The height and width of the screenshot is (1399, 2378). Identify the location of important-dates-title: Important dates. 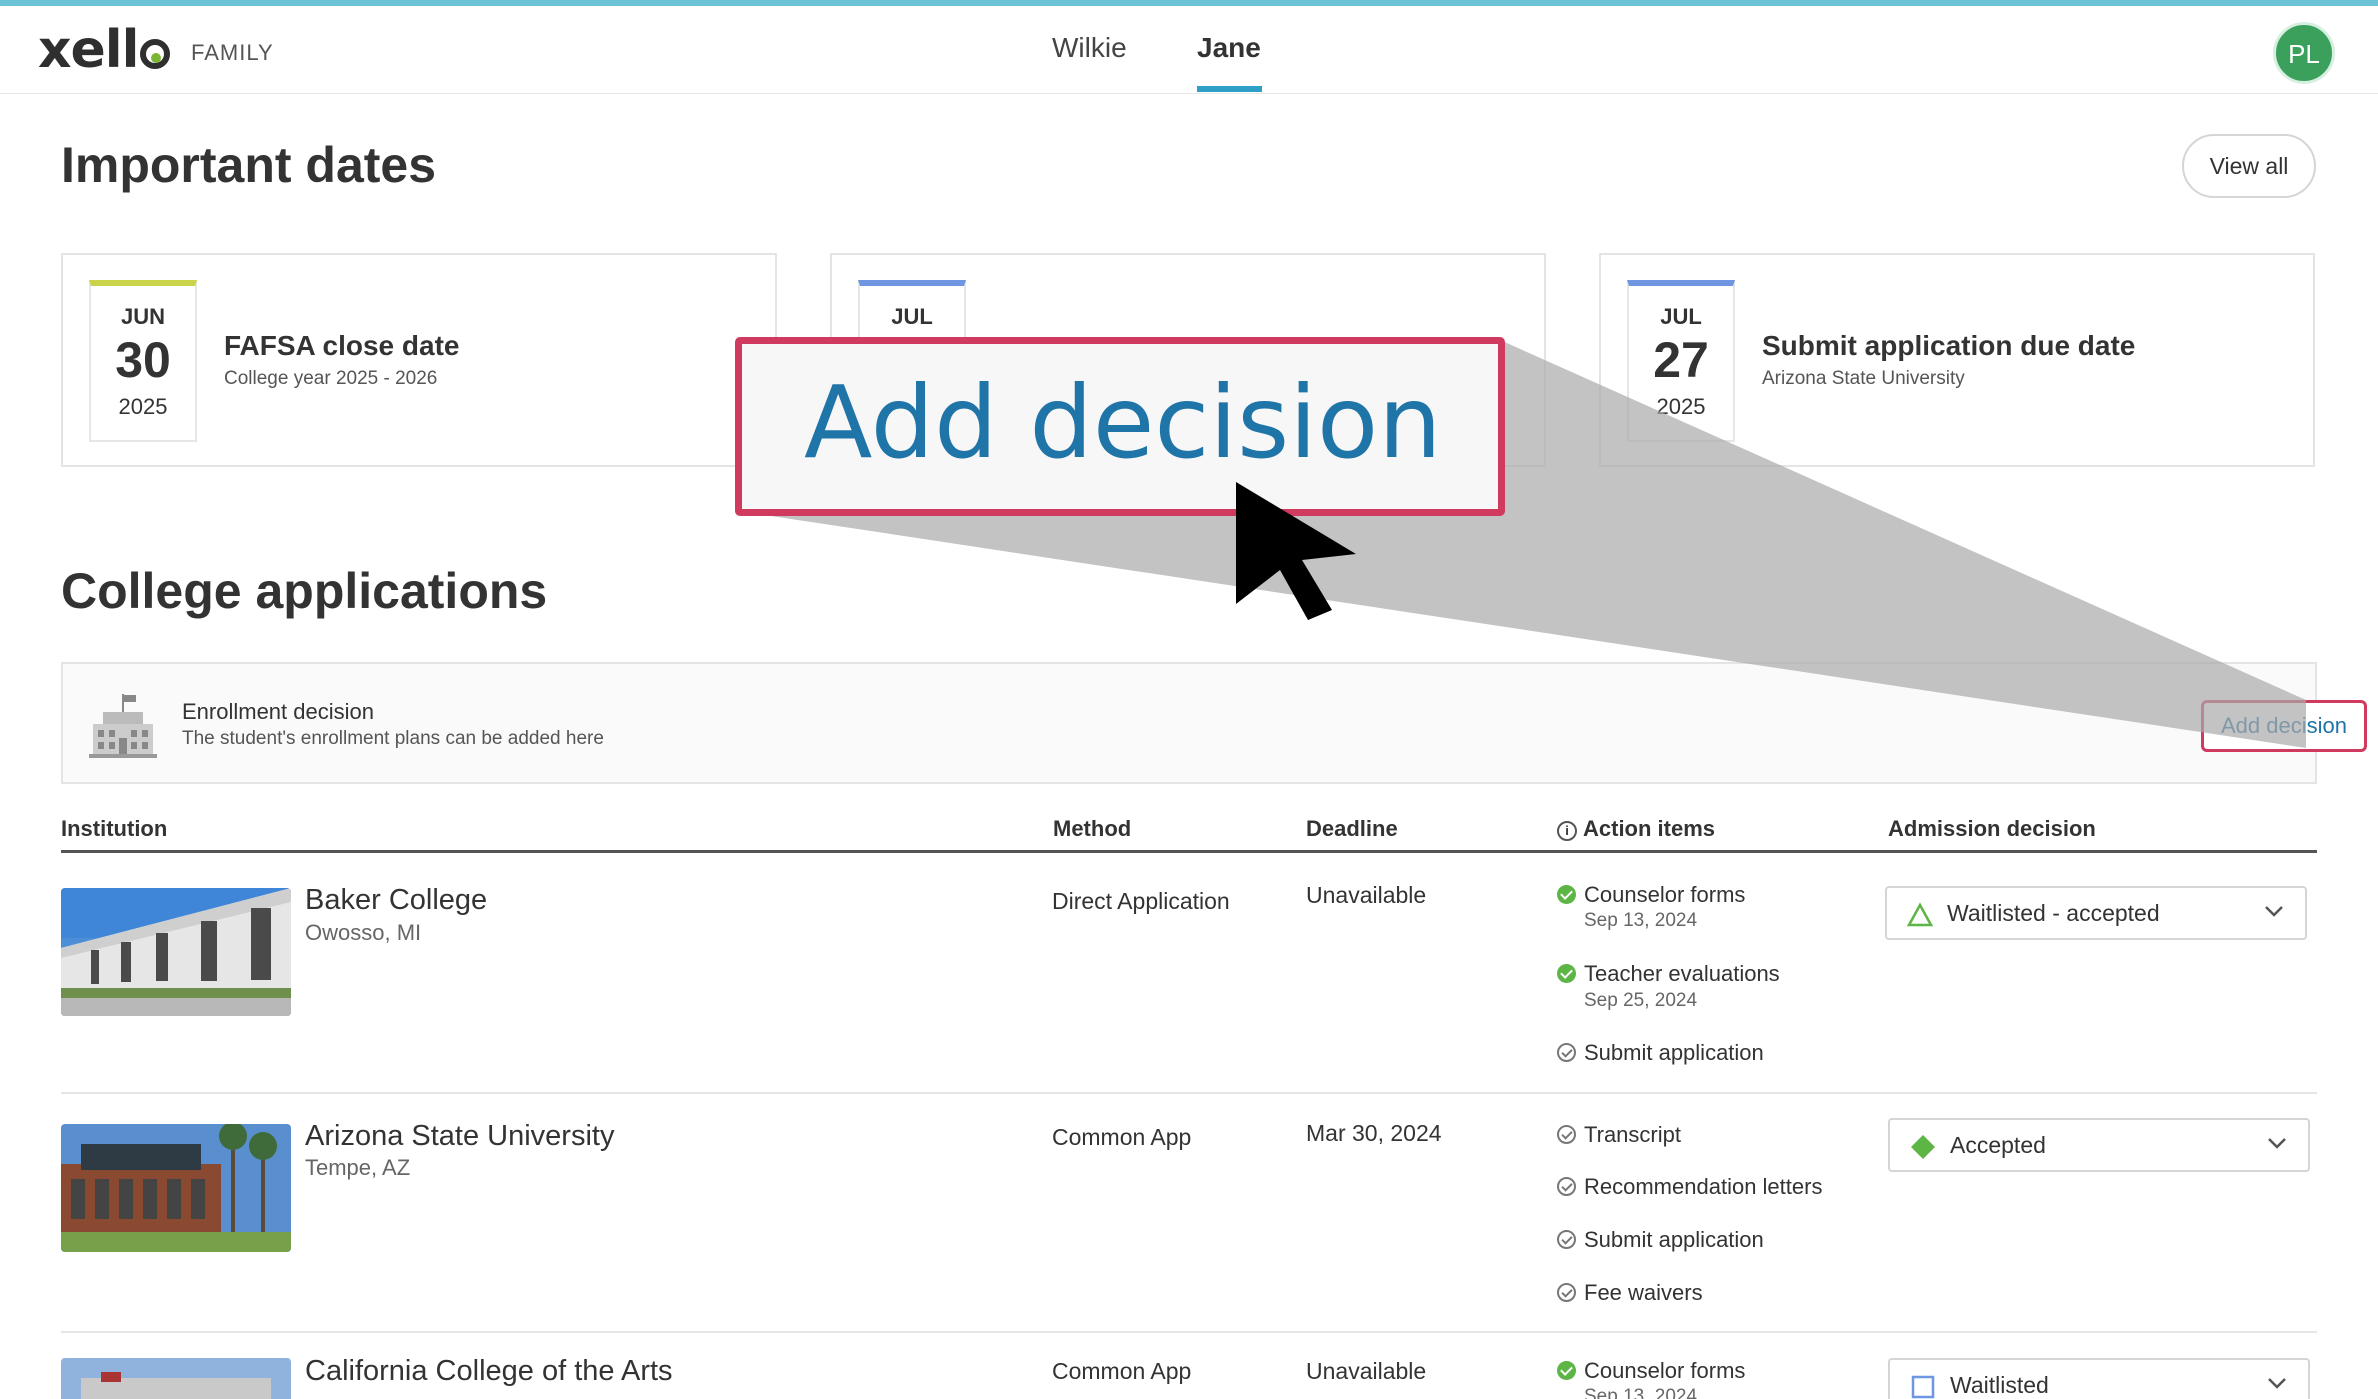
(249, 165).